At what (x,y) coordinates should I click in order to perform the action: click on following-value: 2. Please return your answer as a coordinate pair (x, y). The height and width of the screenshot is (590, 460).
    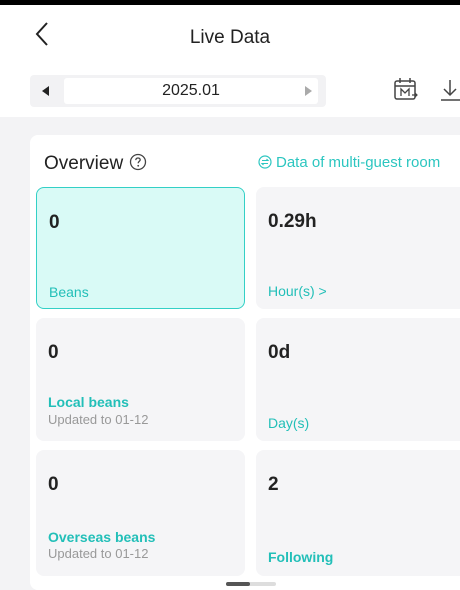
    Looking at the image, I should click on (273, 484).